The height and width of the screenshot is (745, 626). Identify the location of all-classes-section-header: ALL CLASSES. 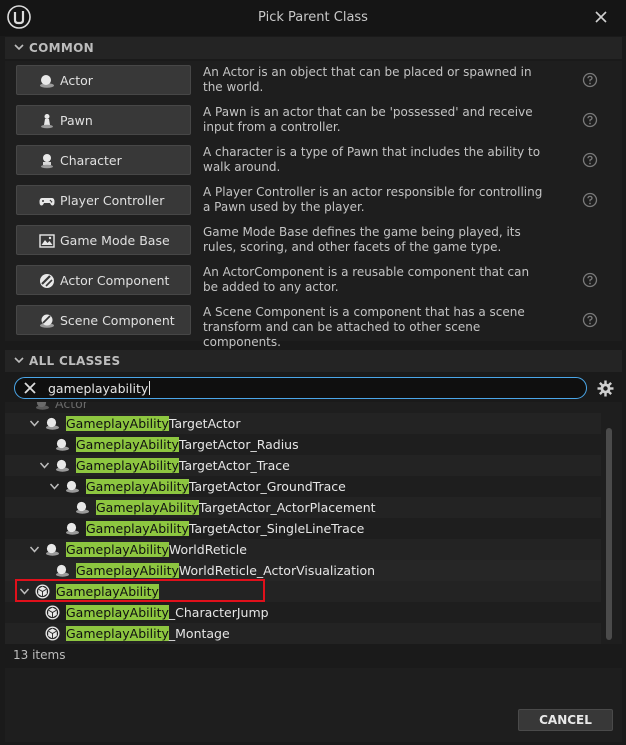
(313, 361).